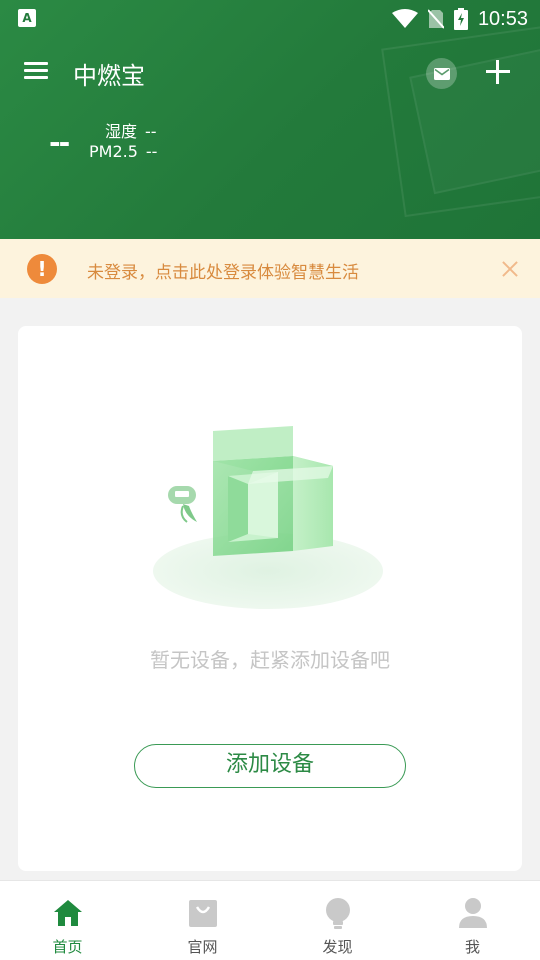 The image size is (540, 960). I want to click on menu-icon, so click(36, 63).